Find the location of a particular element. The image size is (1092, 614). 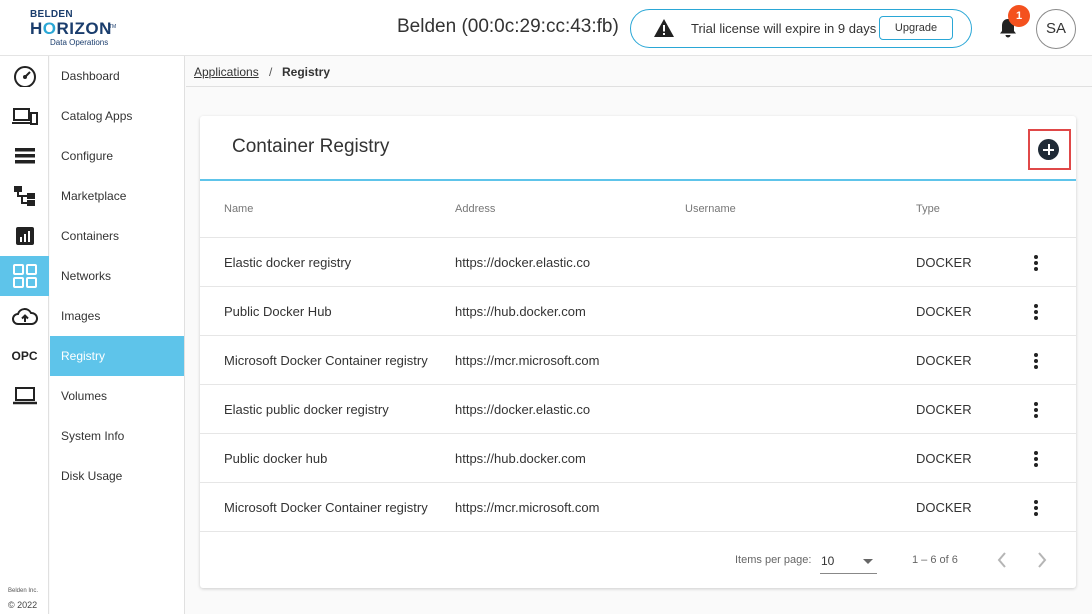

avatar: SA is located at coordinates (1056, 29).